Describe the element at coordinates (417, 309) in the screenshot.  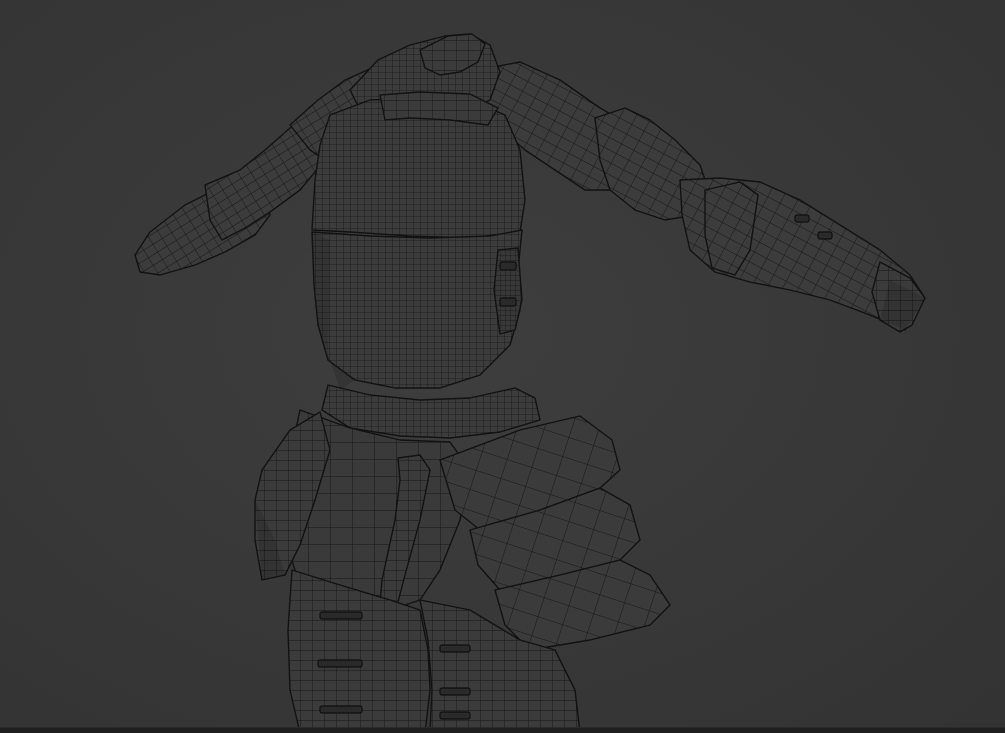
I see `abdomen-plate-mesh` at that location.